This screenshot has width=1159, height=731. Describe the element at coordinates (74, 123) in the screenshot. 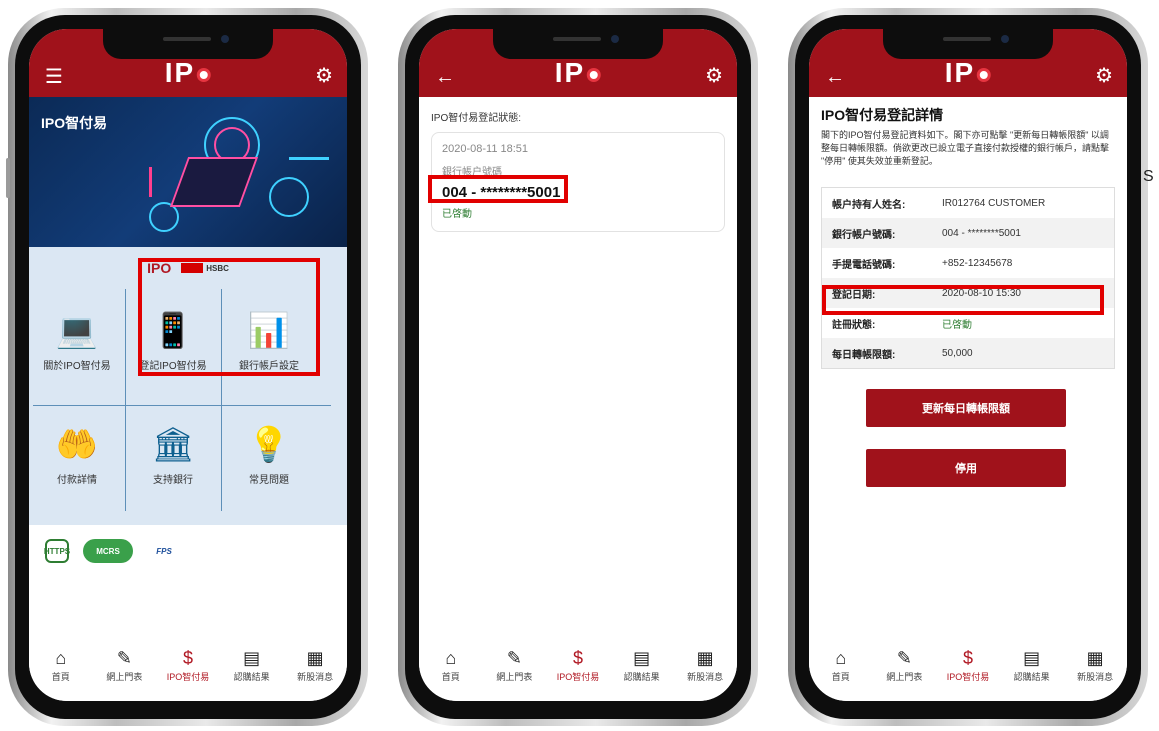

I see `hero-title: IPO智付易` at that location.